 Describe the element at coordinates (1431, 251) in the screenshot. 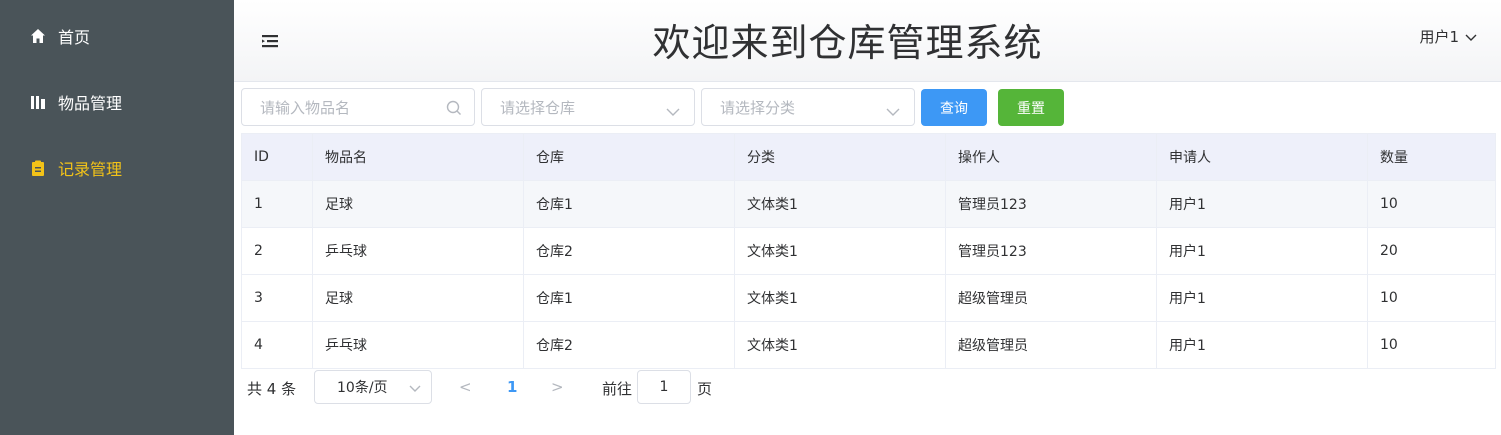

I see `cell-quantity: 20` at that location.